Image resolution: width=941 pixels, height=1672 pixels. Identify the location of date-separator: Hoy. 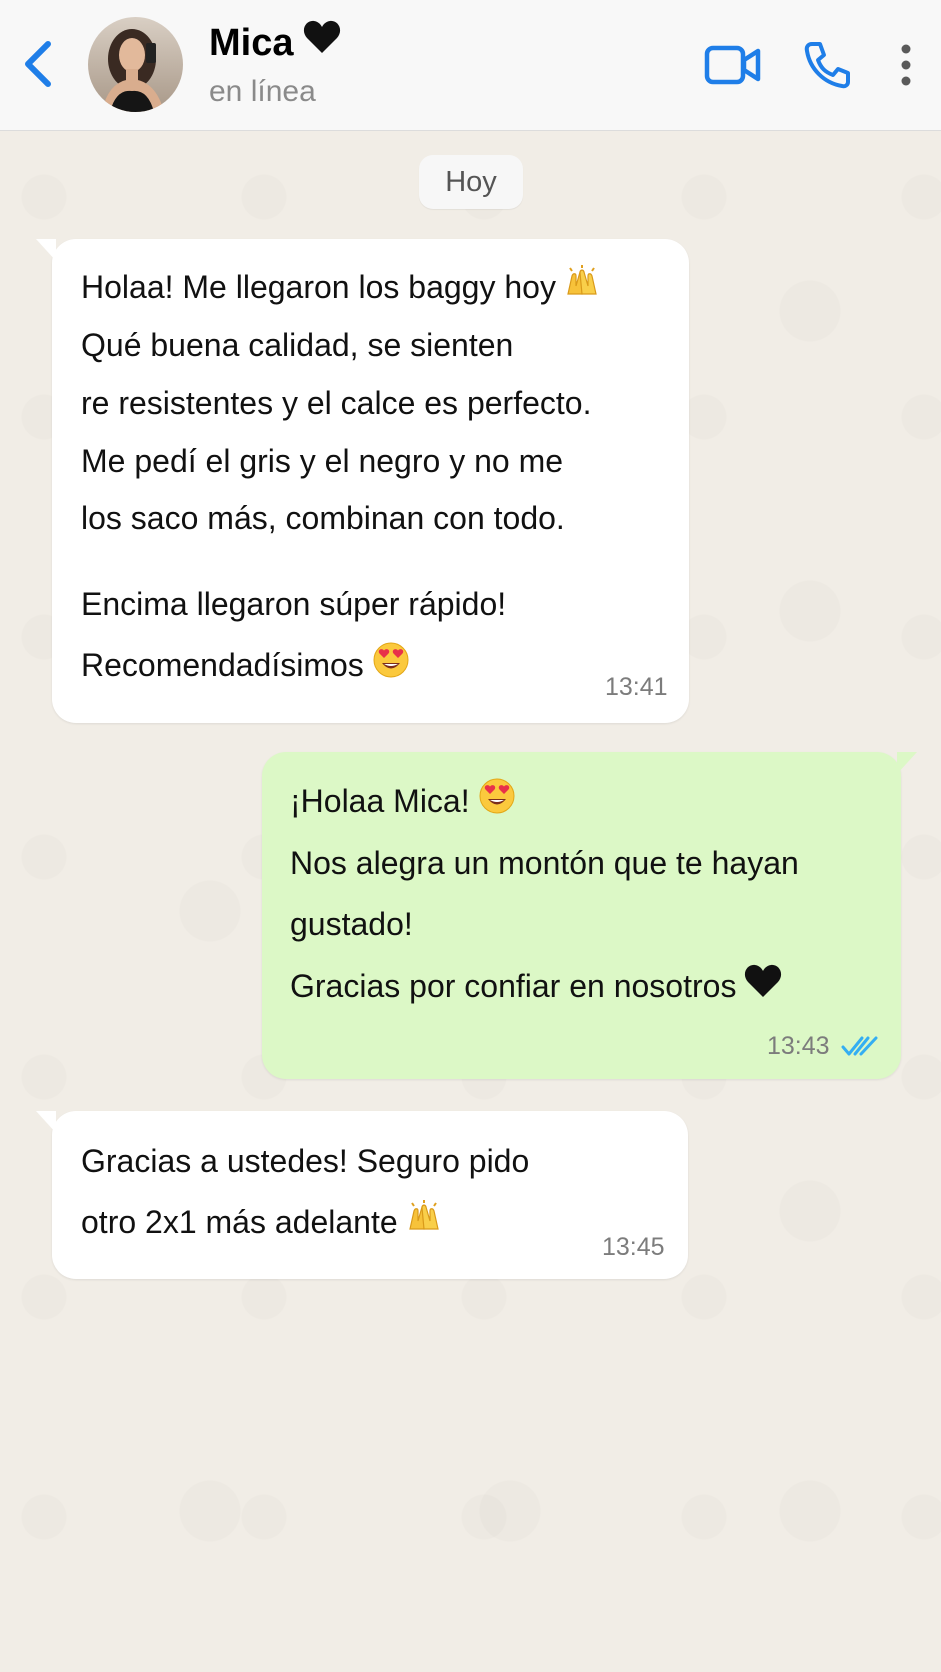
(471, 182).